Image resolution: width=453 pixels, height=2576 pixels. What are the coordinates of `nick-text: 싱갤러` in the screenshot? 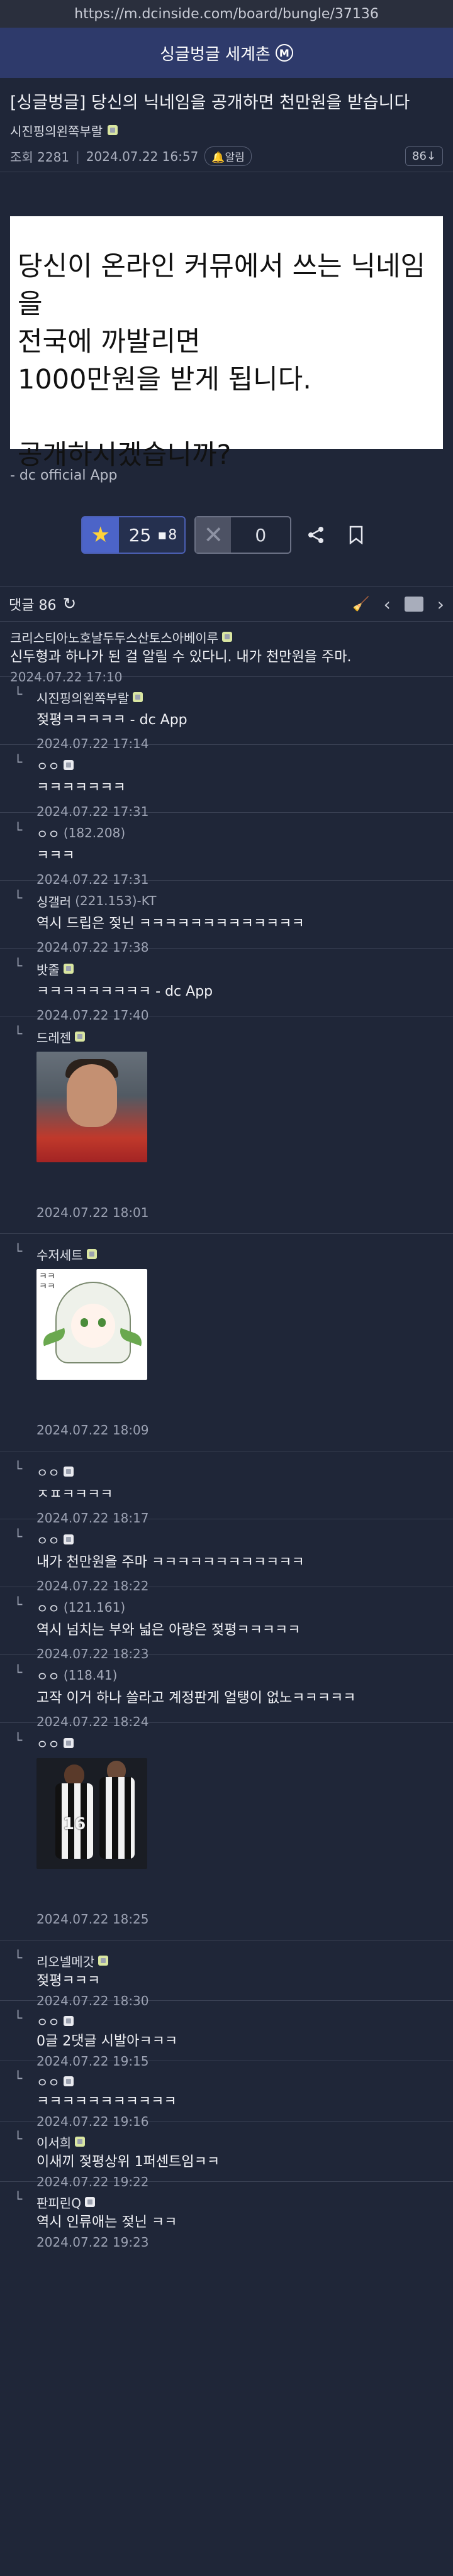 It's located at (54, 902).